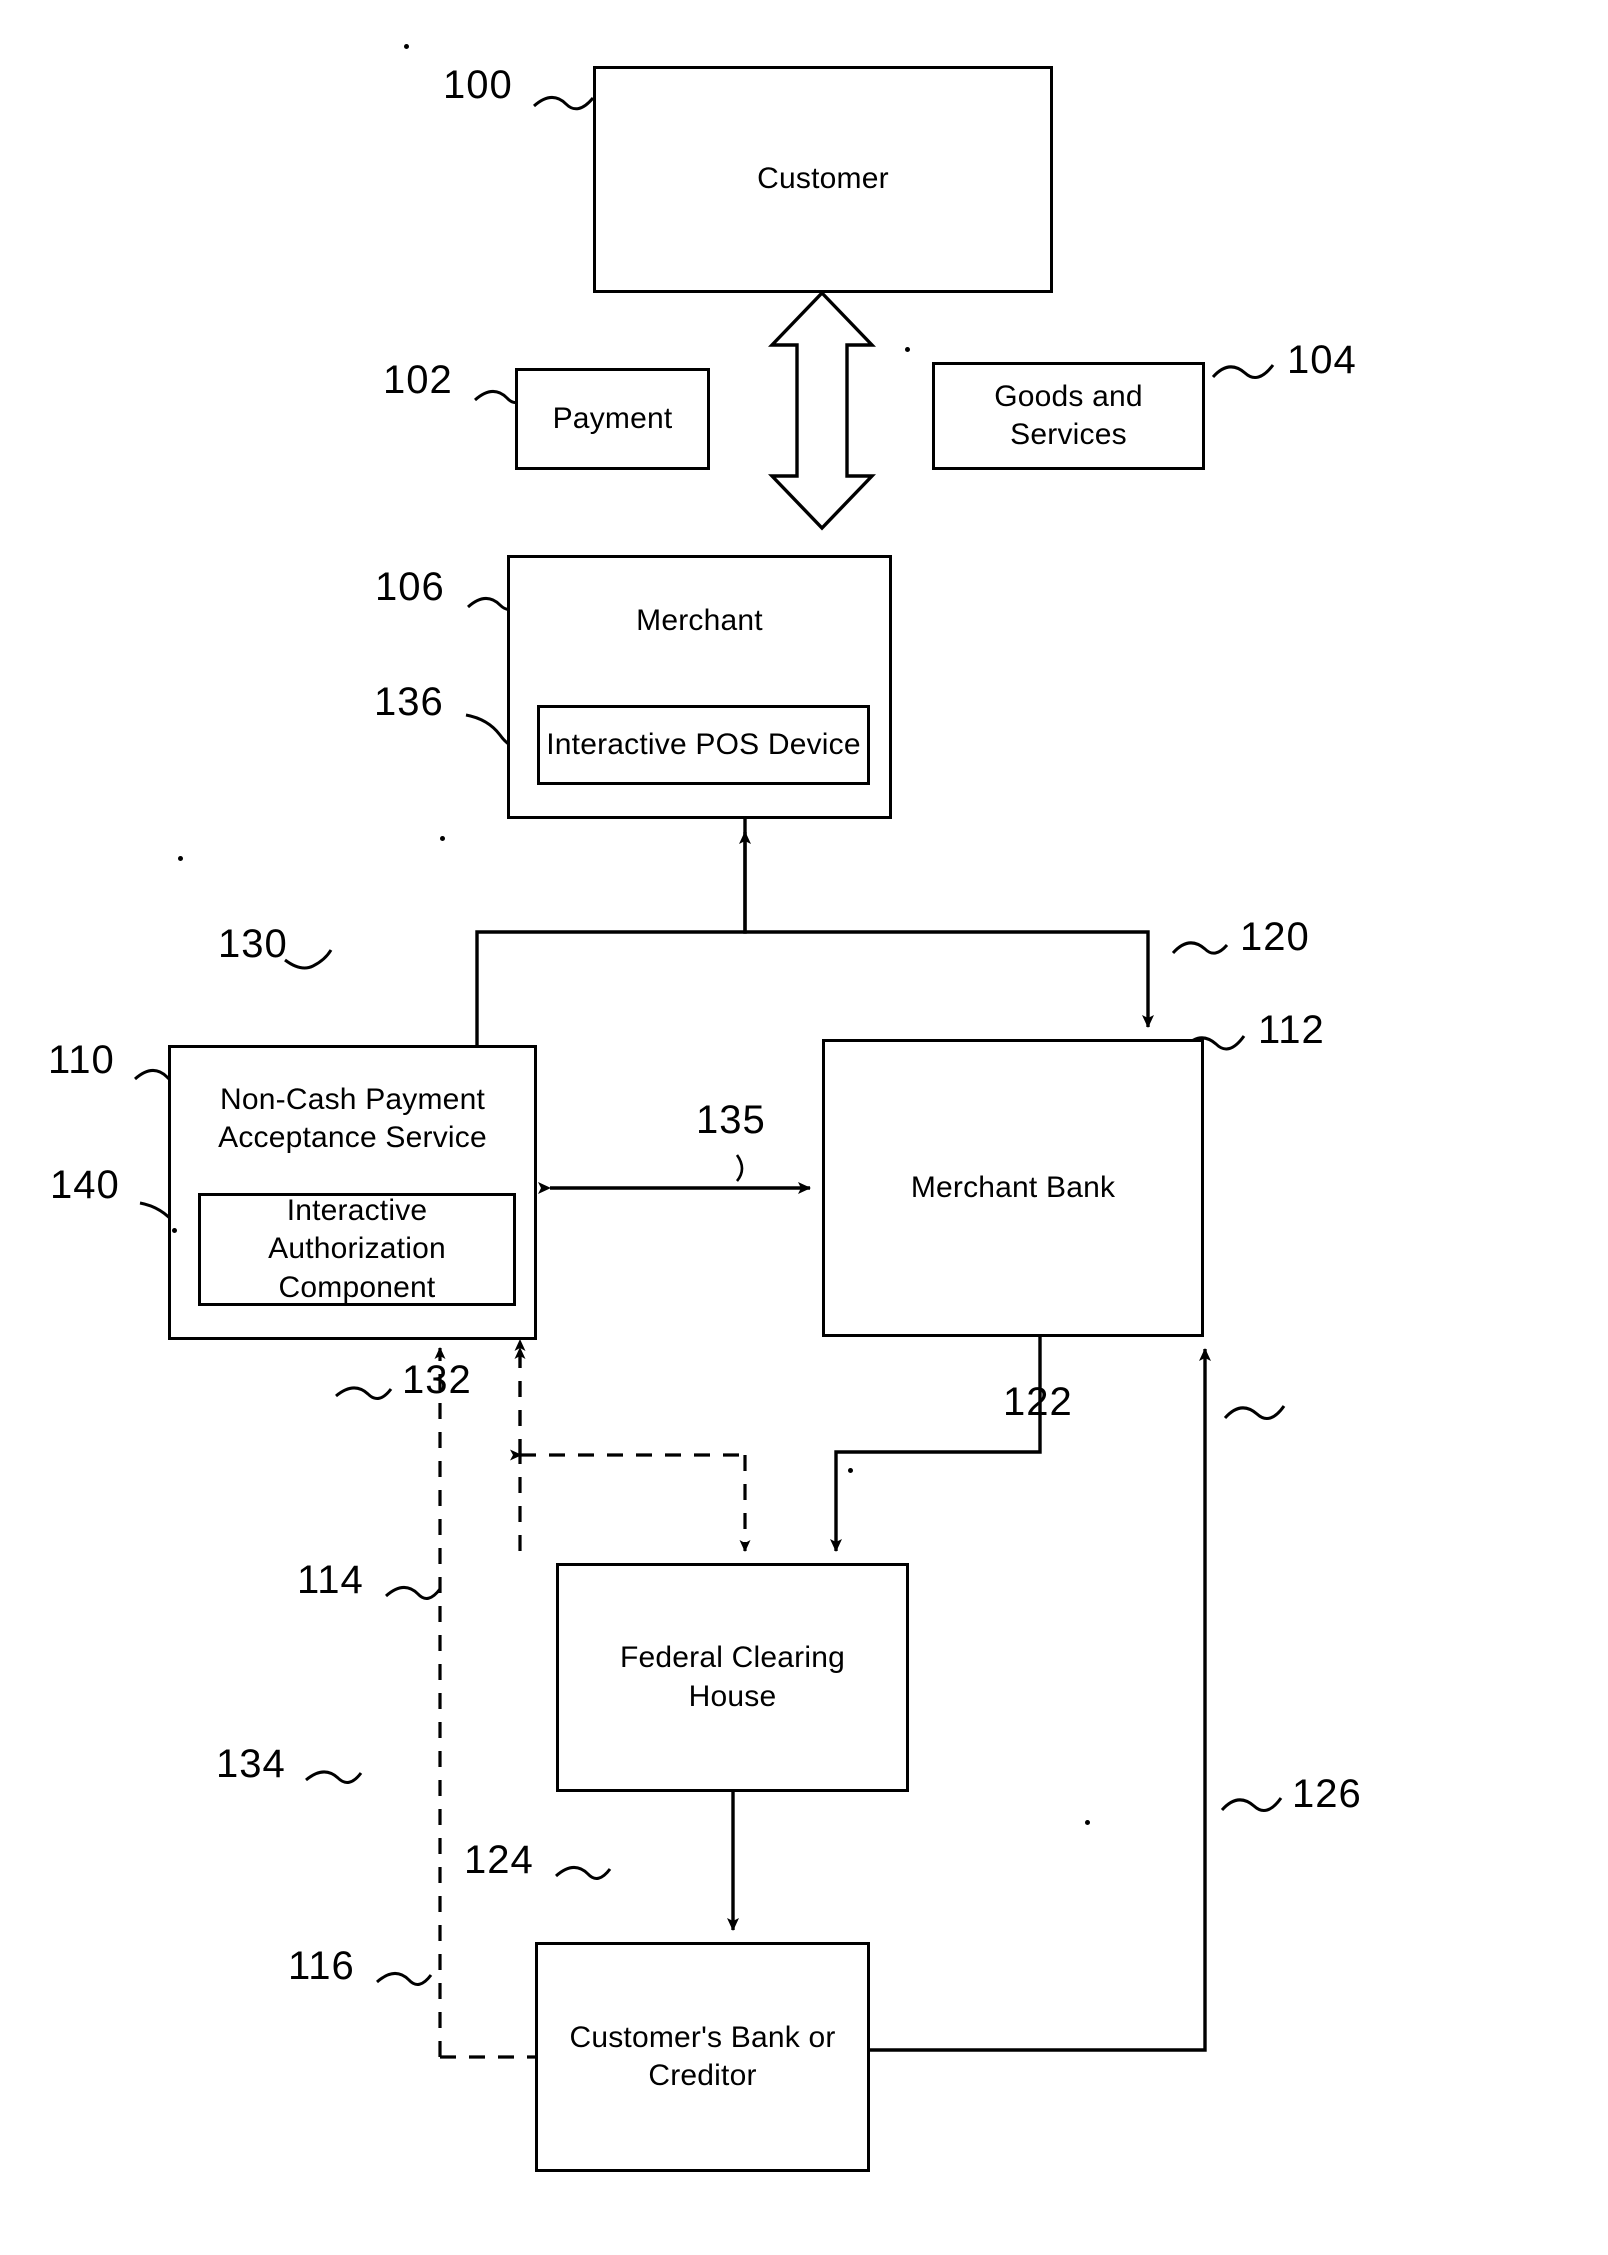 Image resolution: width=1608 pixels, height=2255 pixels. Describe the element at coordinates (437, 1380) in the screenshot. I see `ref-number-132: 132` at that location.